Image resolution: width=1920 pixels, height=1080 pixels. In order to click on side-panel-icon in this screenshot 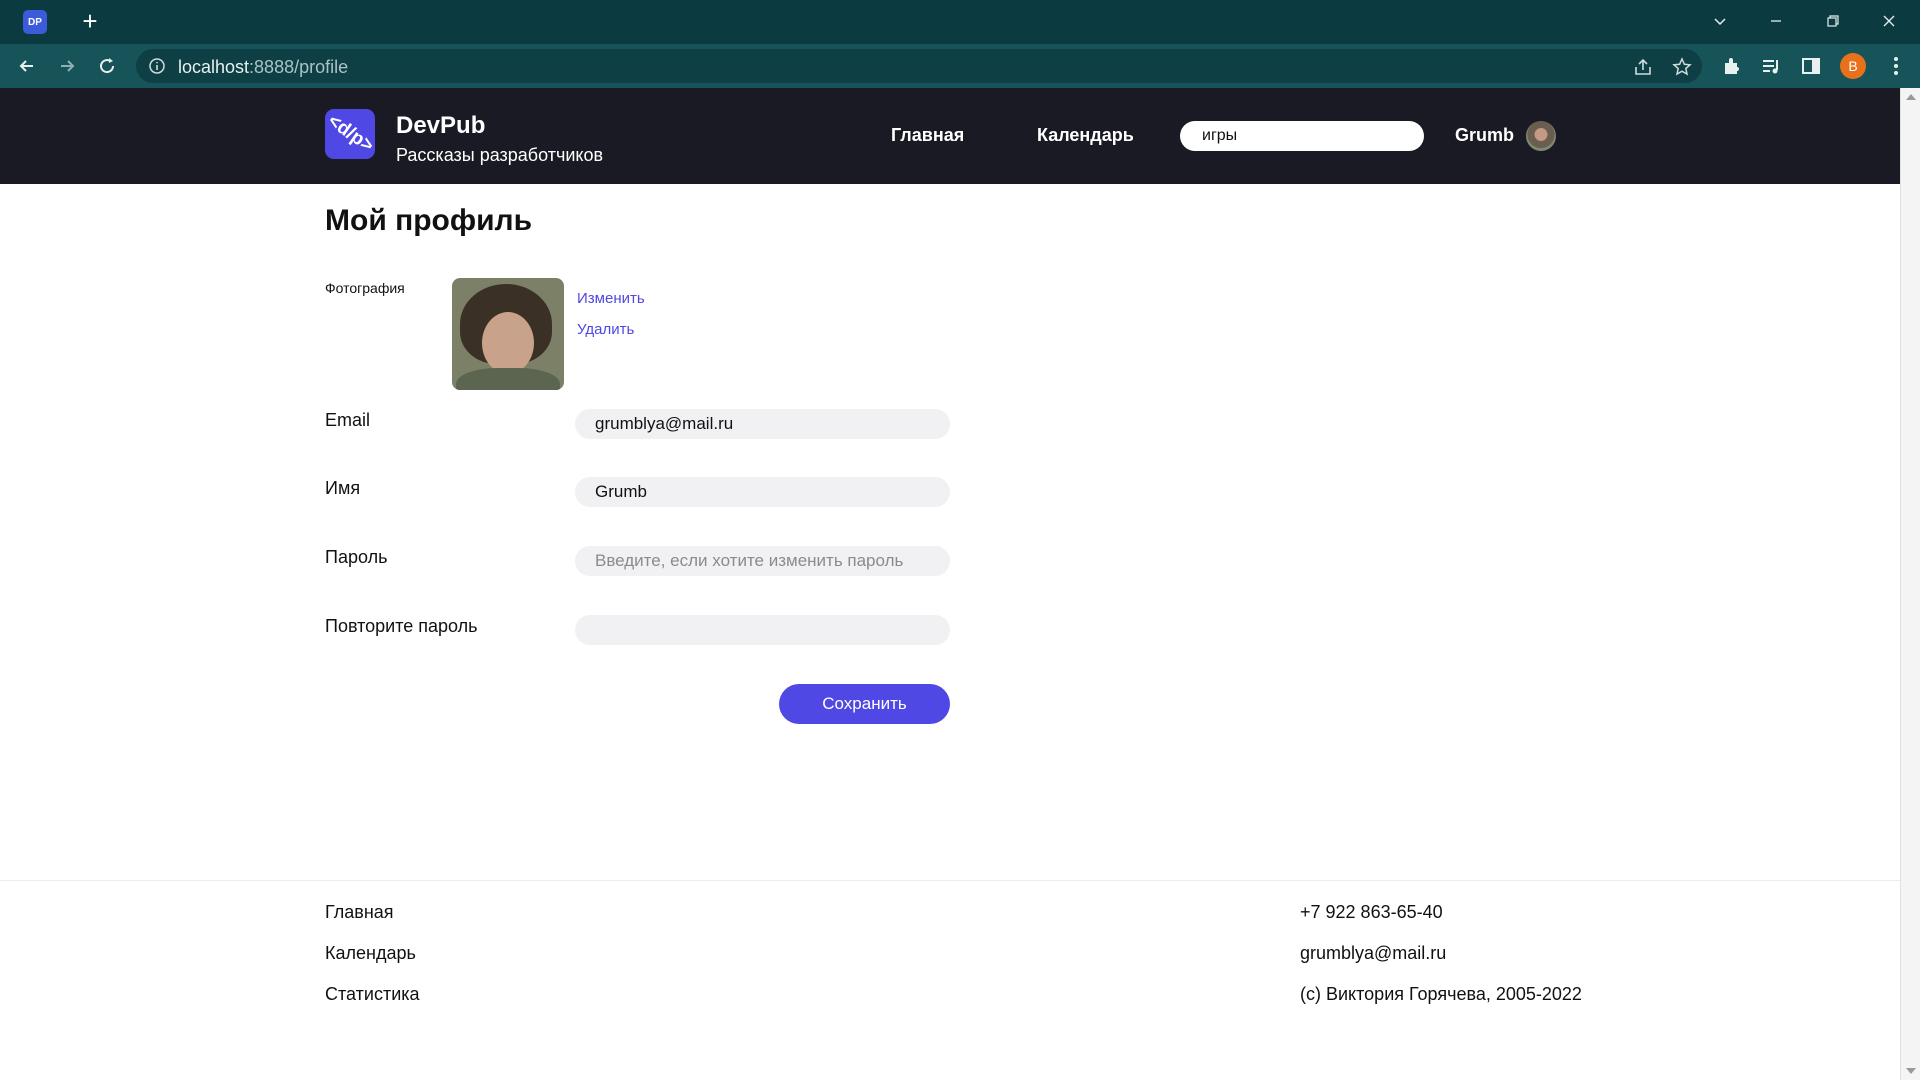, I will do `click(1812, 67)`.